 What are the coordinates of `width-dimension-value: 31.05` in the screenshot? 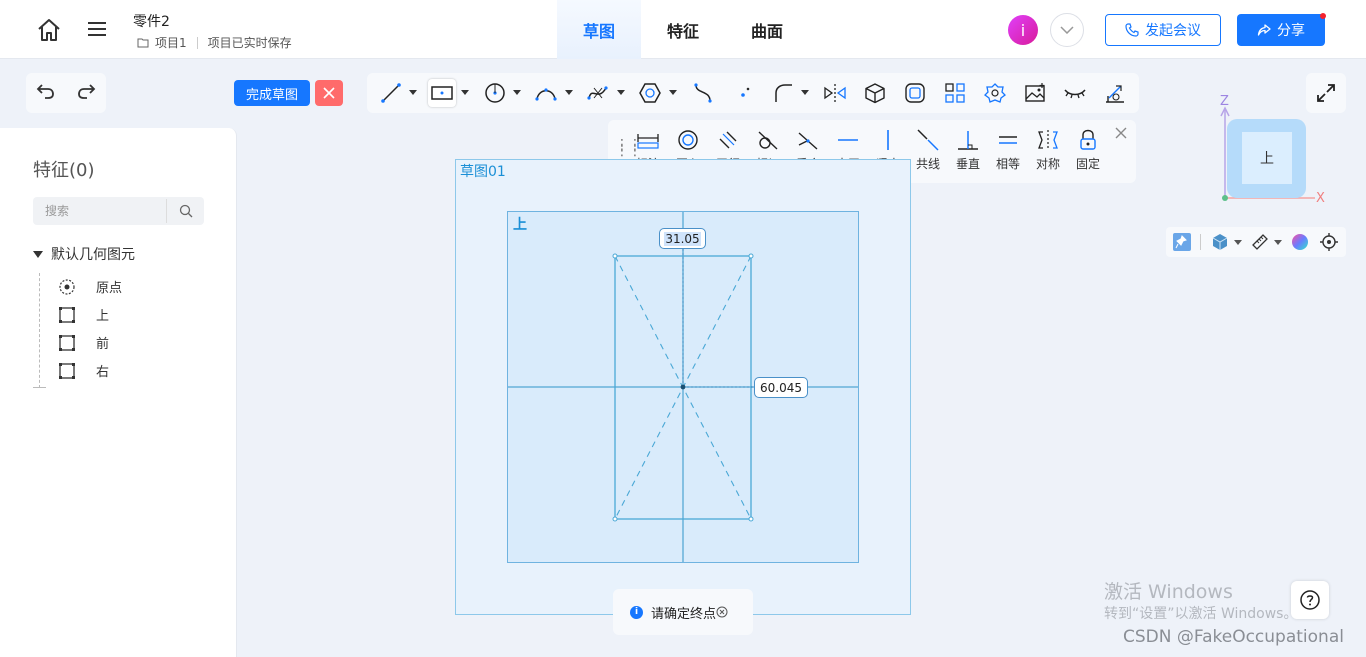 It's located at (682, 238).